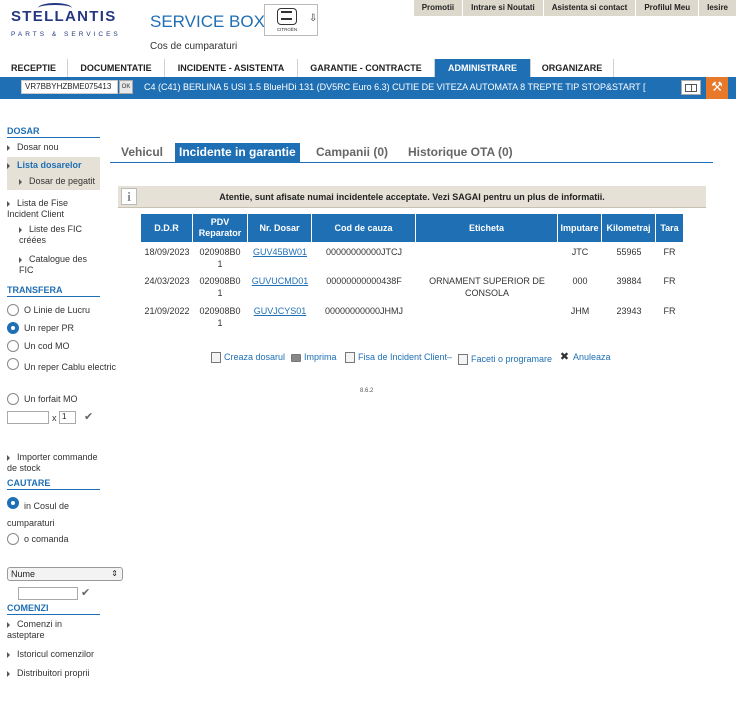 This screenshot has width=736, height=707. Describe the element at coordinates (57, 310) in the screenshot. I see `label-linie-lucru: O Linie de Lucru` at that location.